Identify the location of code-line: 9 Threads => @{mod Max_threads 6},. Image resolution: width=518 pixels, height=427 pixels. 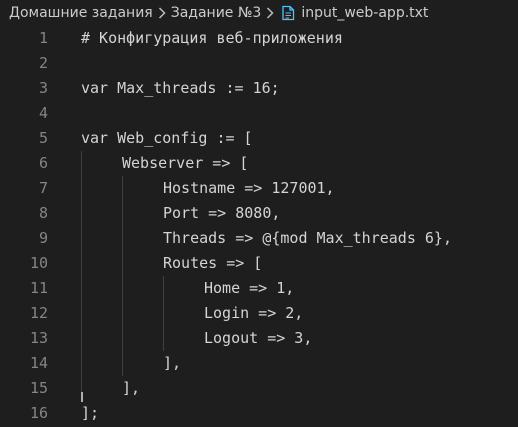
(259, 238).